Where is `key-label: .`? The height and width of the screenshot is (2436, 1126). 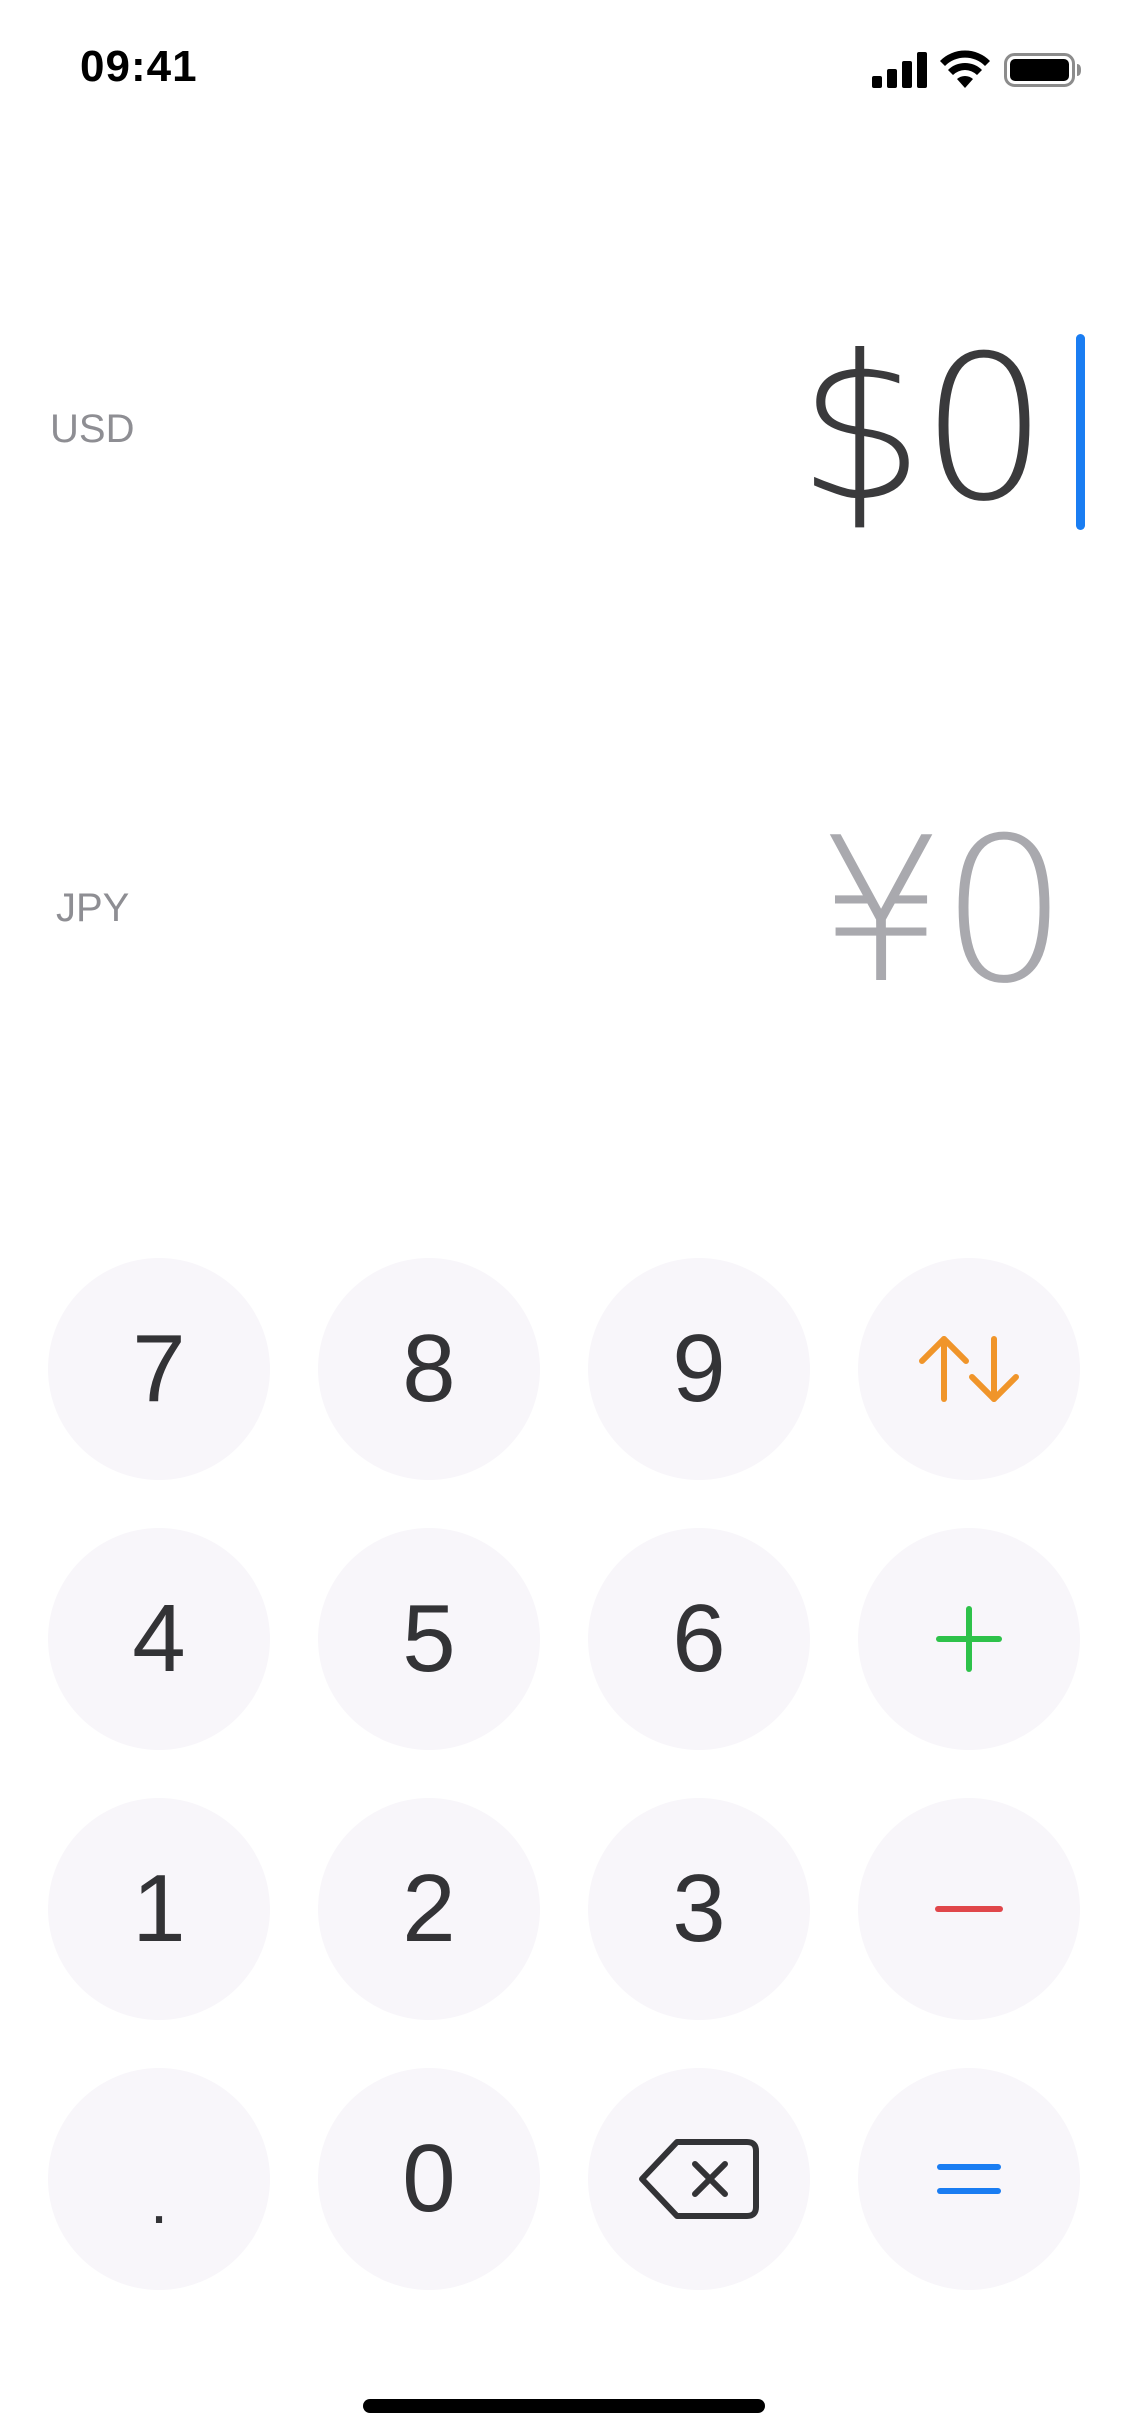 key-label: . is located at coordinates (159, 2201).